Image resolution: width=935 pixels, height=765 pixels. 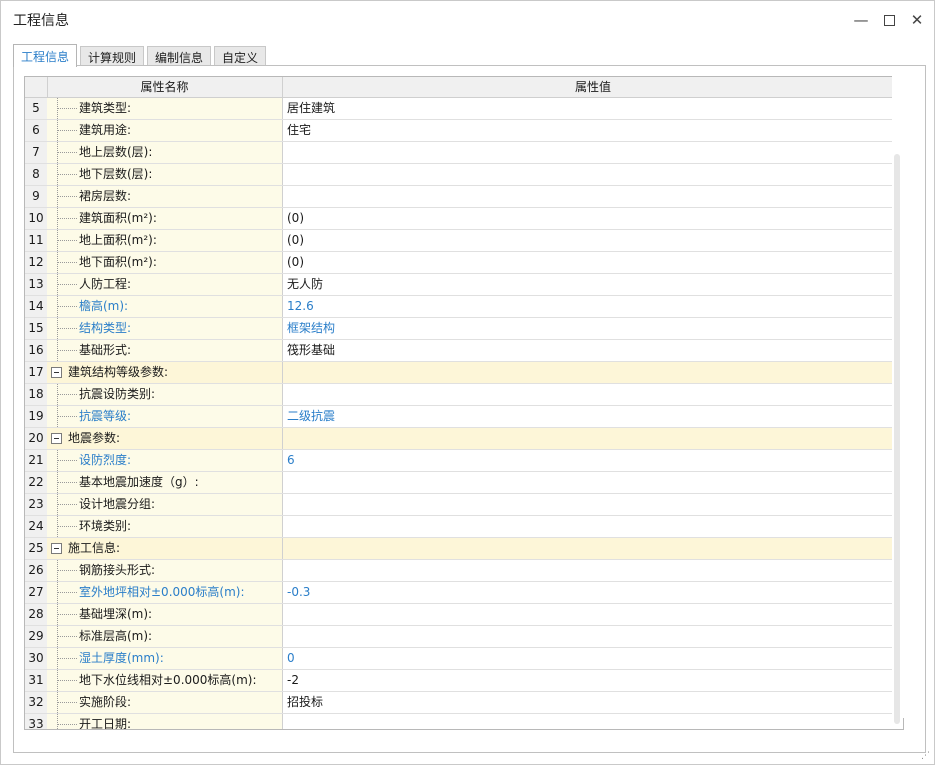 I want to click on table-row: 32 实施阶段: 招投标, so click(x=464, y=703).